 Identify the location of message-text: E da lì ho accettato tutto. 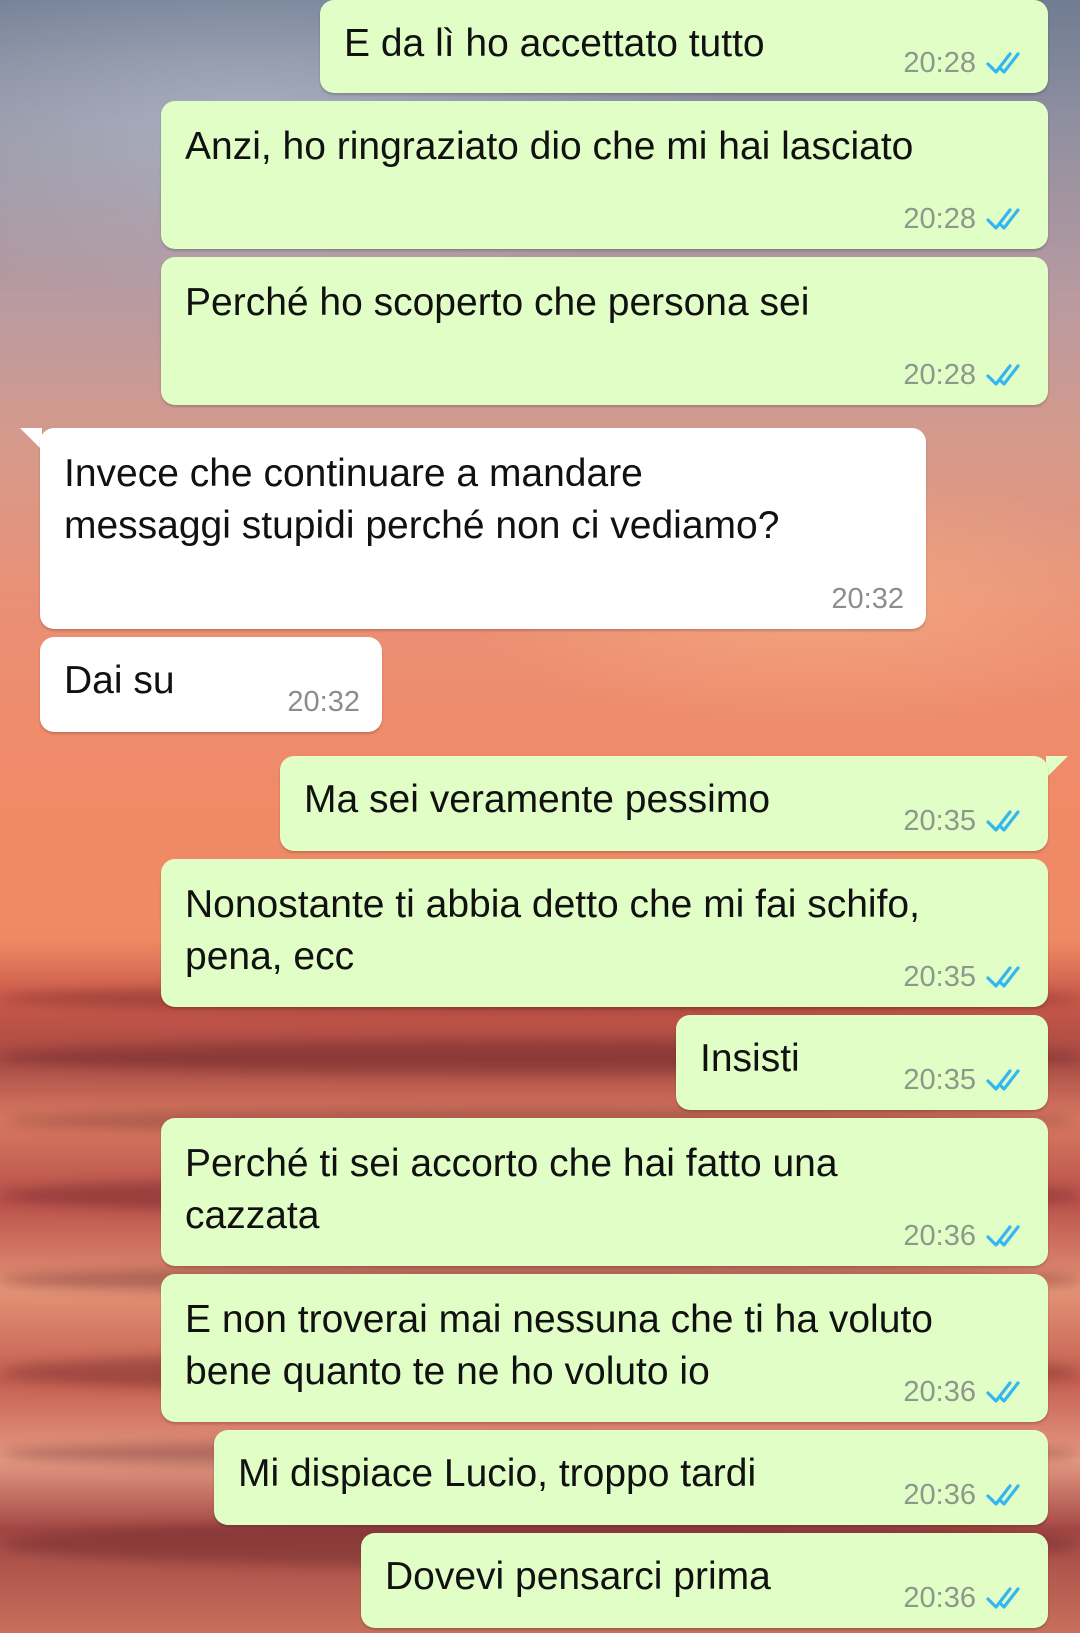
(554, 43).